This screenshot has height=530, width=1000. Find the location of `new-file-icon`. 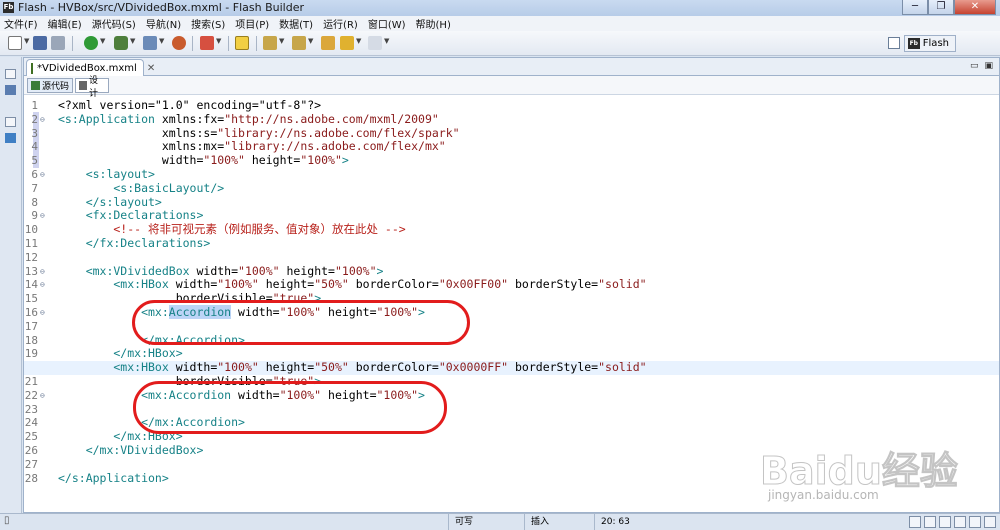

new-file-icon is located at coordinates (15, 43).